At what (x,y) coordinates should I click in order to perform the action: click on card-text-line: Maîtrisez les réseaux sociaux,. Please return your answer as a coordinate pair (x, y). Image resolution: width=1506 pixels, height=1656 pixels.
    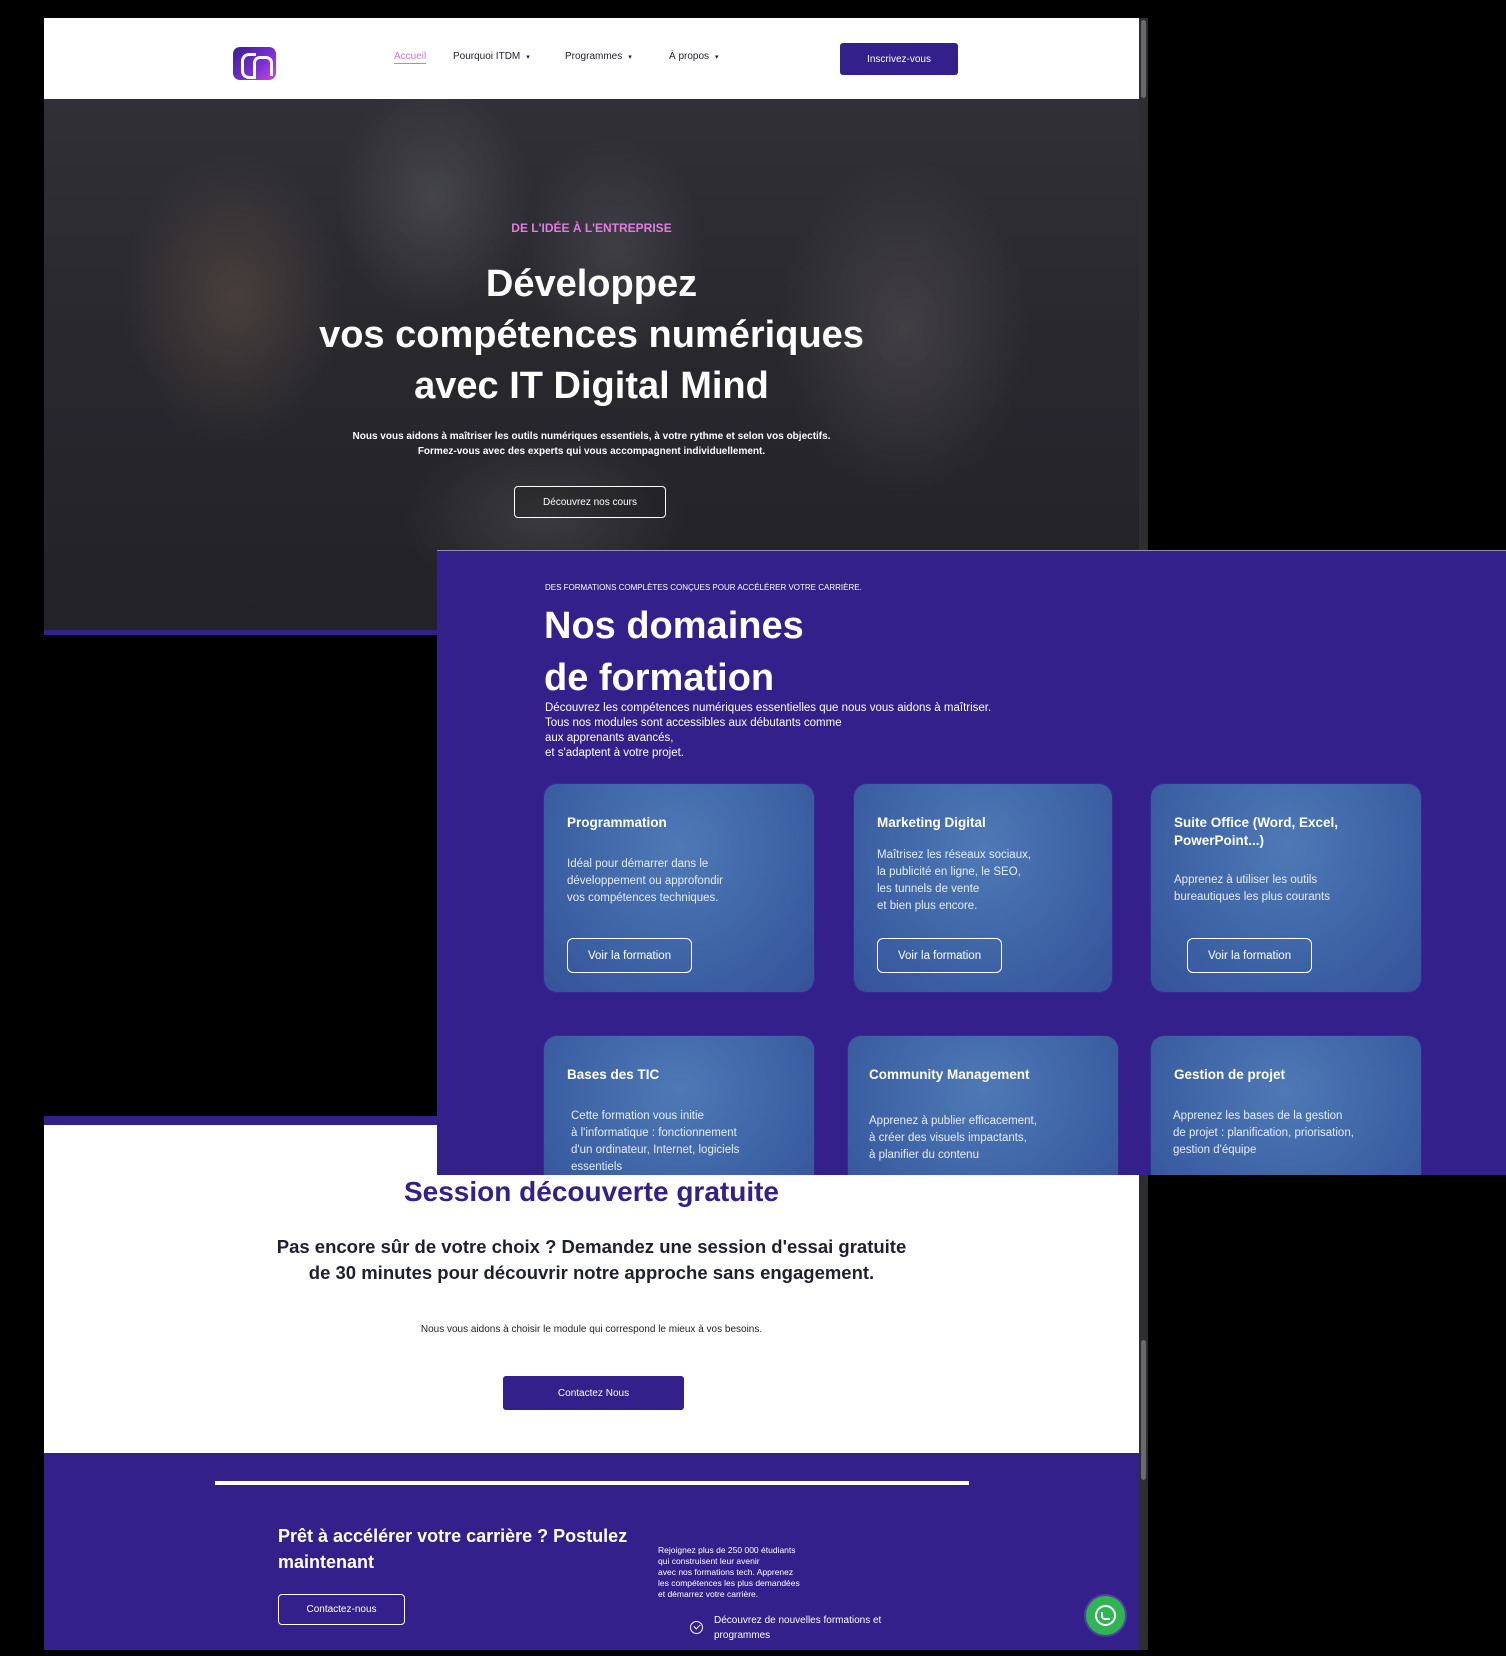
    Looking at the image, I should click on (954, 855).